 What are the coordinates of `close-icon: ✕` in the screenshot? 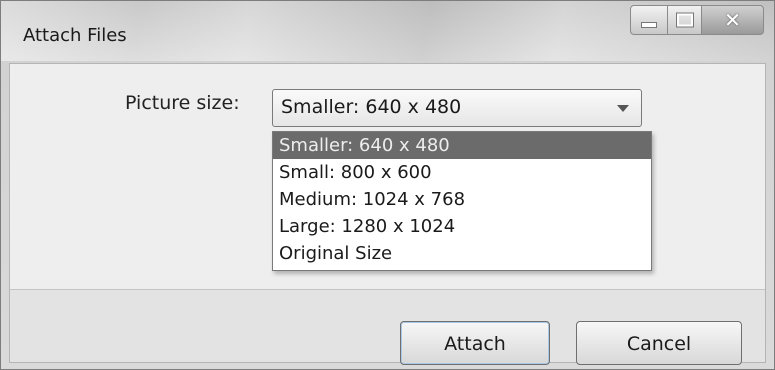 It's located at (732, 20).